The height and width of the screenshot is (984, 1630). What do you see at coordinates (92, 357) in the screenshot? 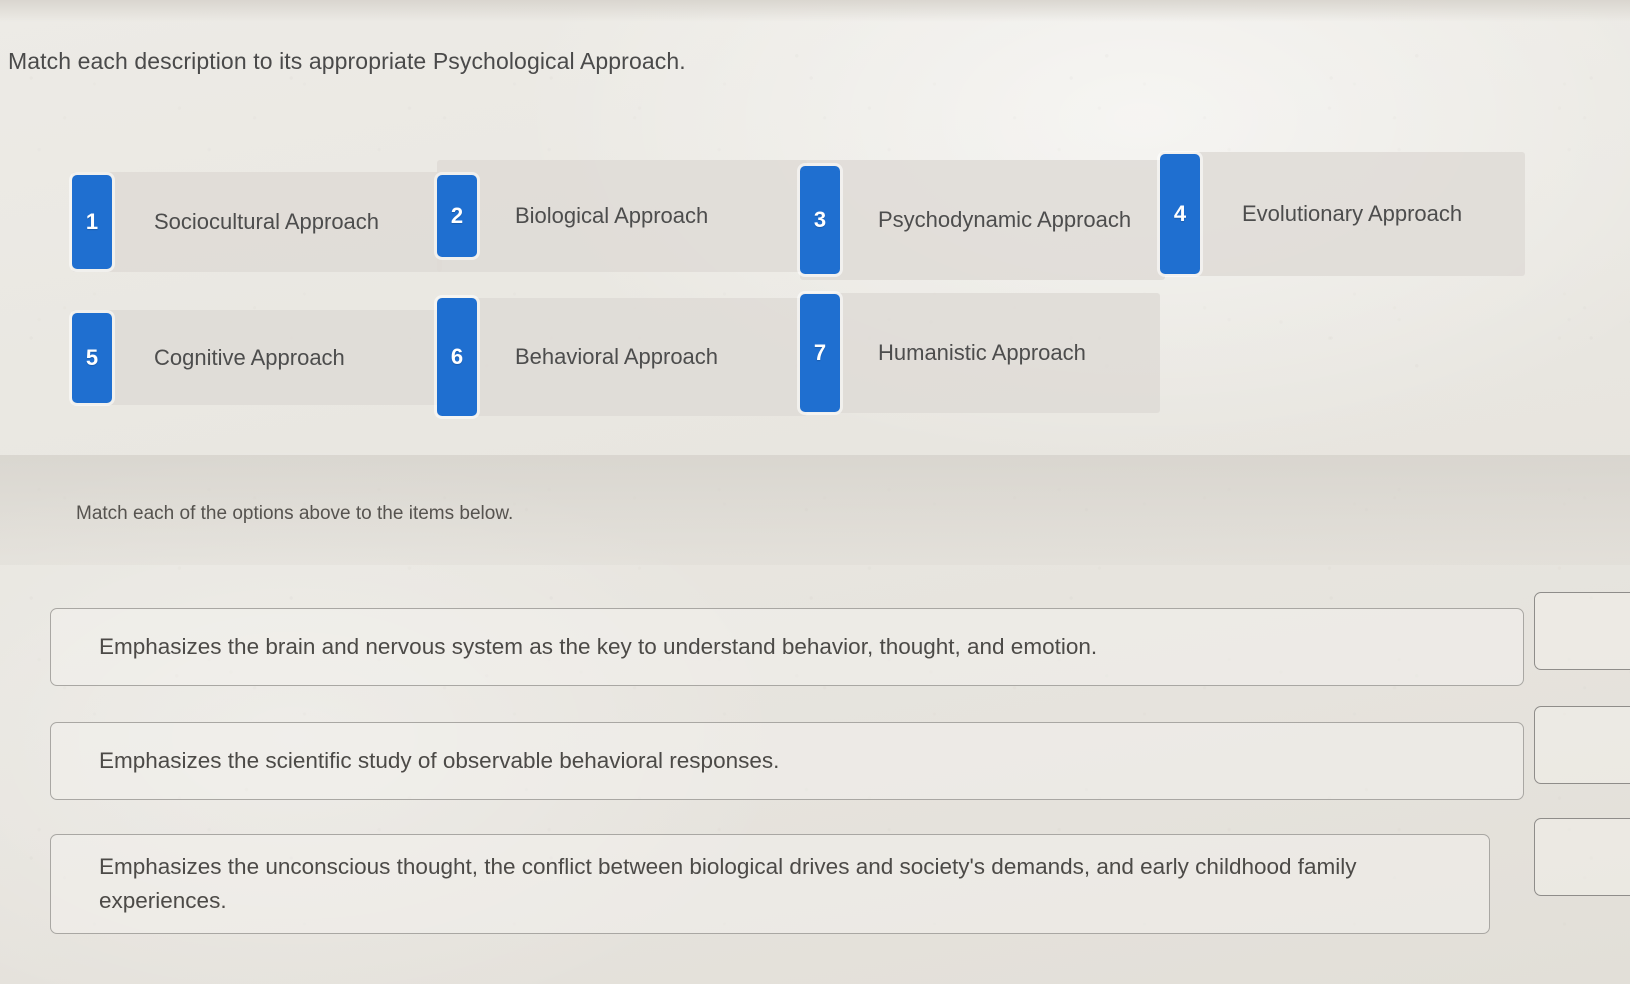
I see `option-number-badge: 5` at bounding box center [92, 357].